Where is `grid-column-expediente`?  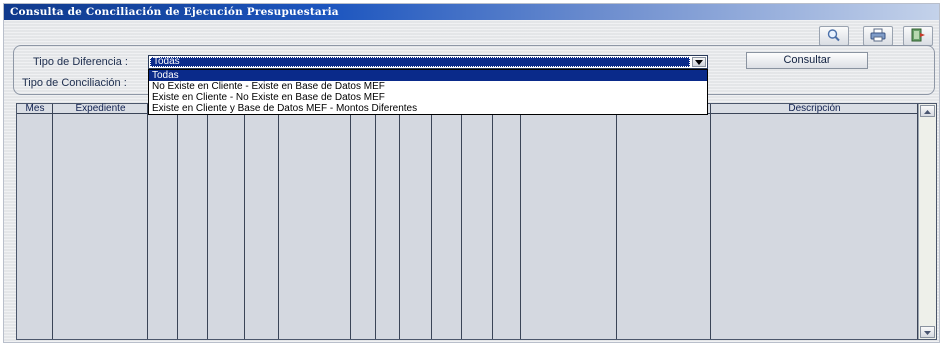 grid-column-expediente is located at coordinates (100, 221).